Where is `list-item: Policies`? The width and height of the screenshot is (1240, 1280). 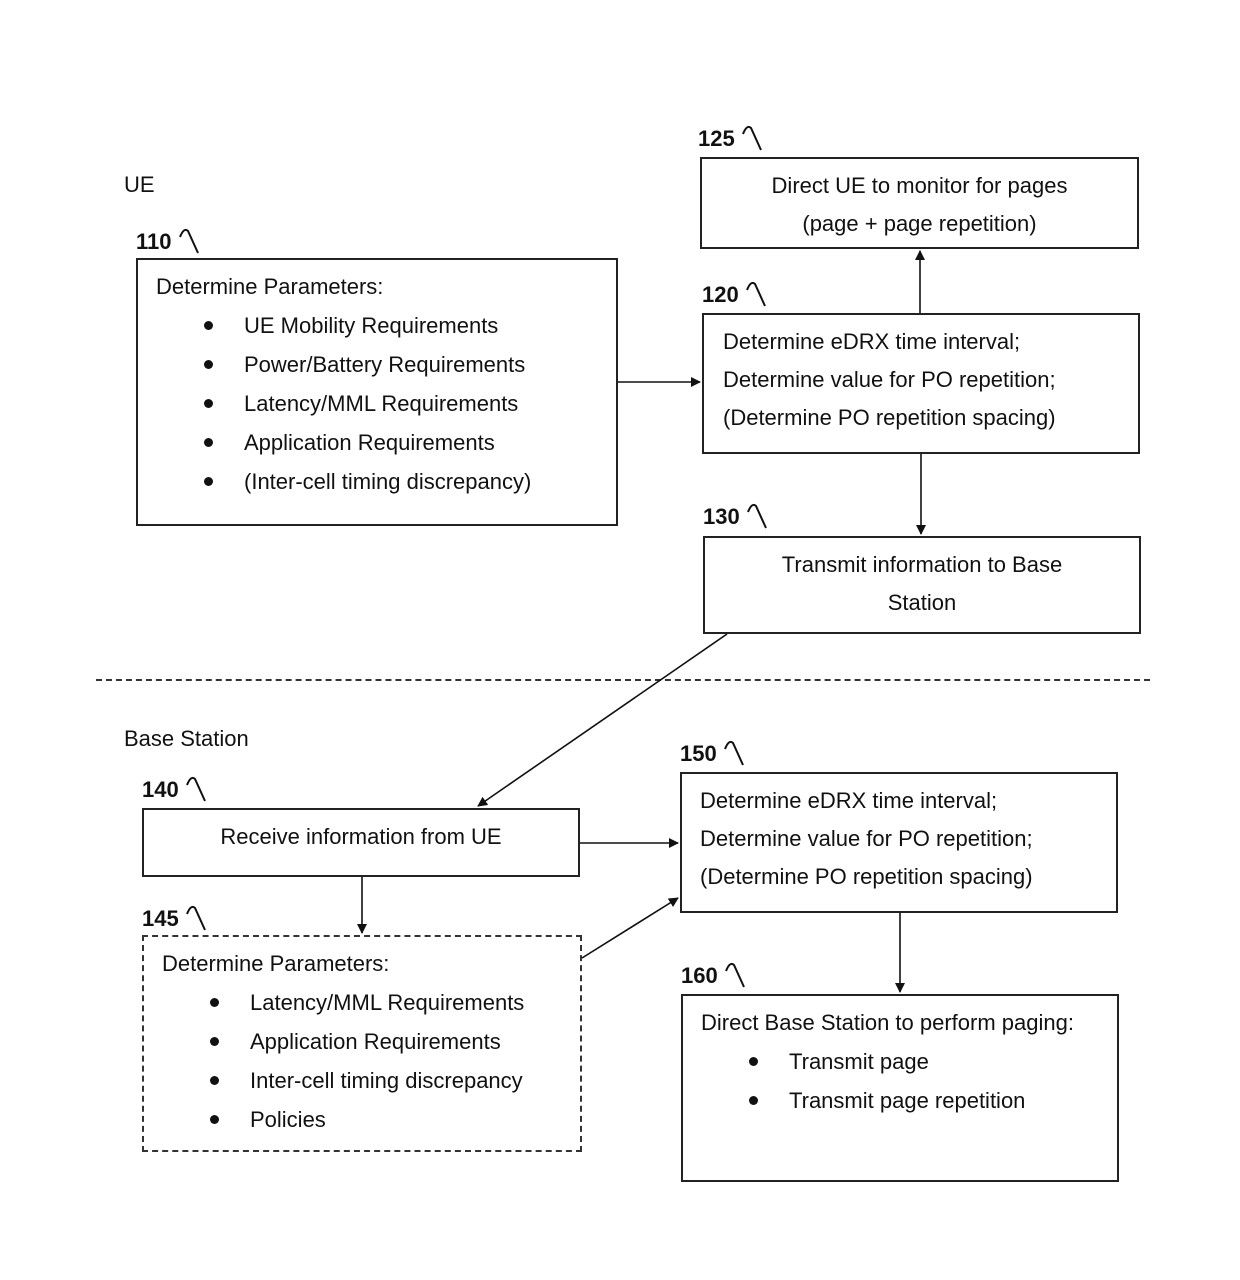 list-item: Policies is located at coordinates (371, 1119).